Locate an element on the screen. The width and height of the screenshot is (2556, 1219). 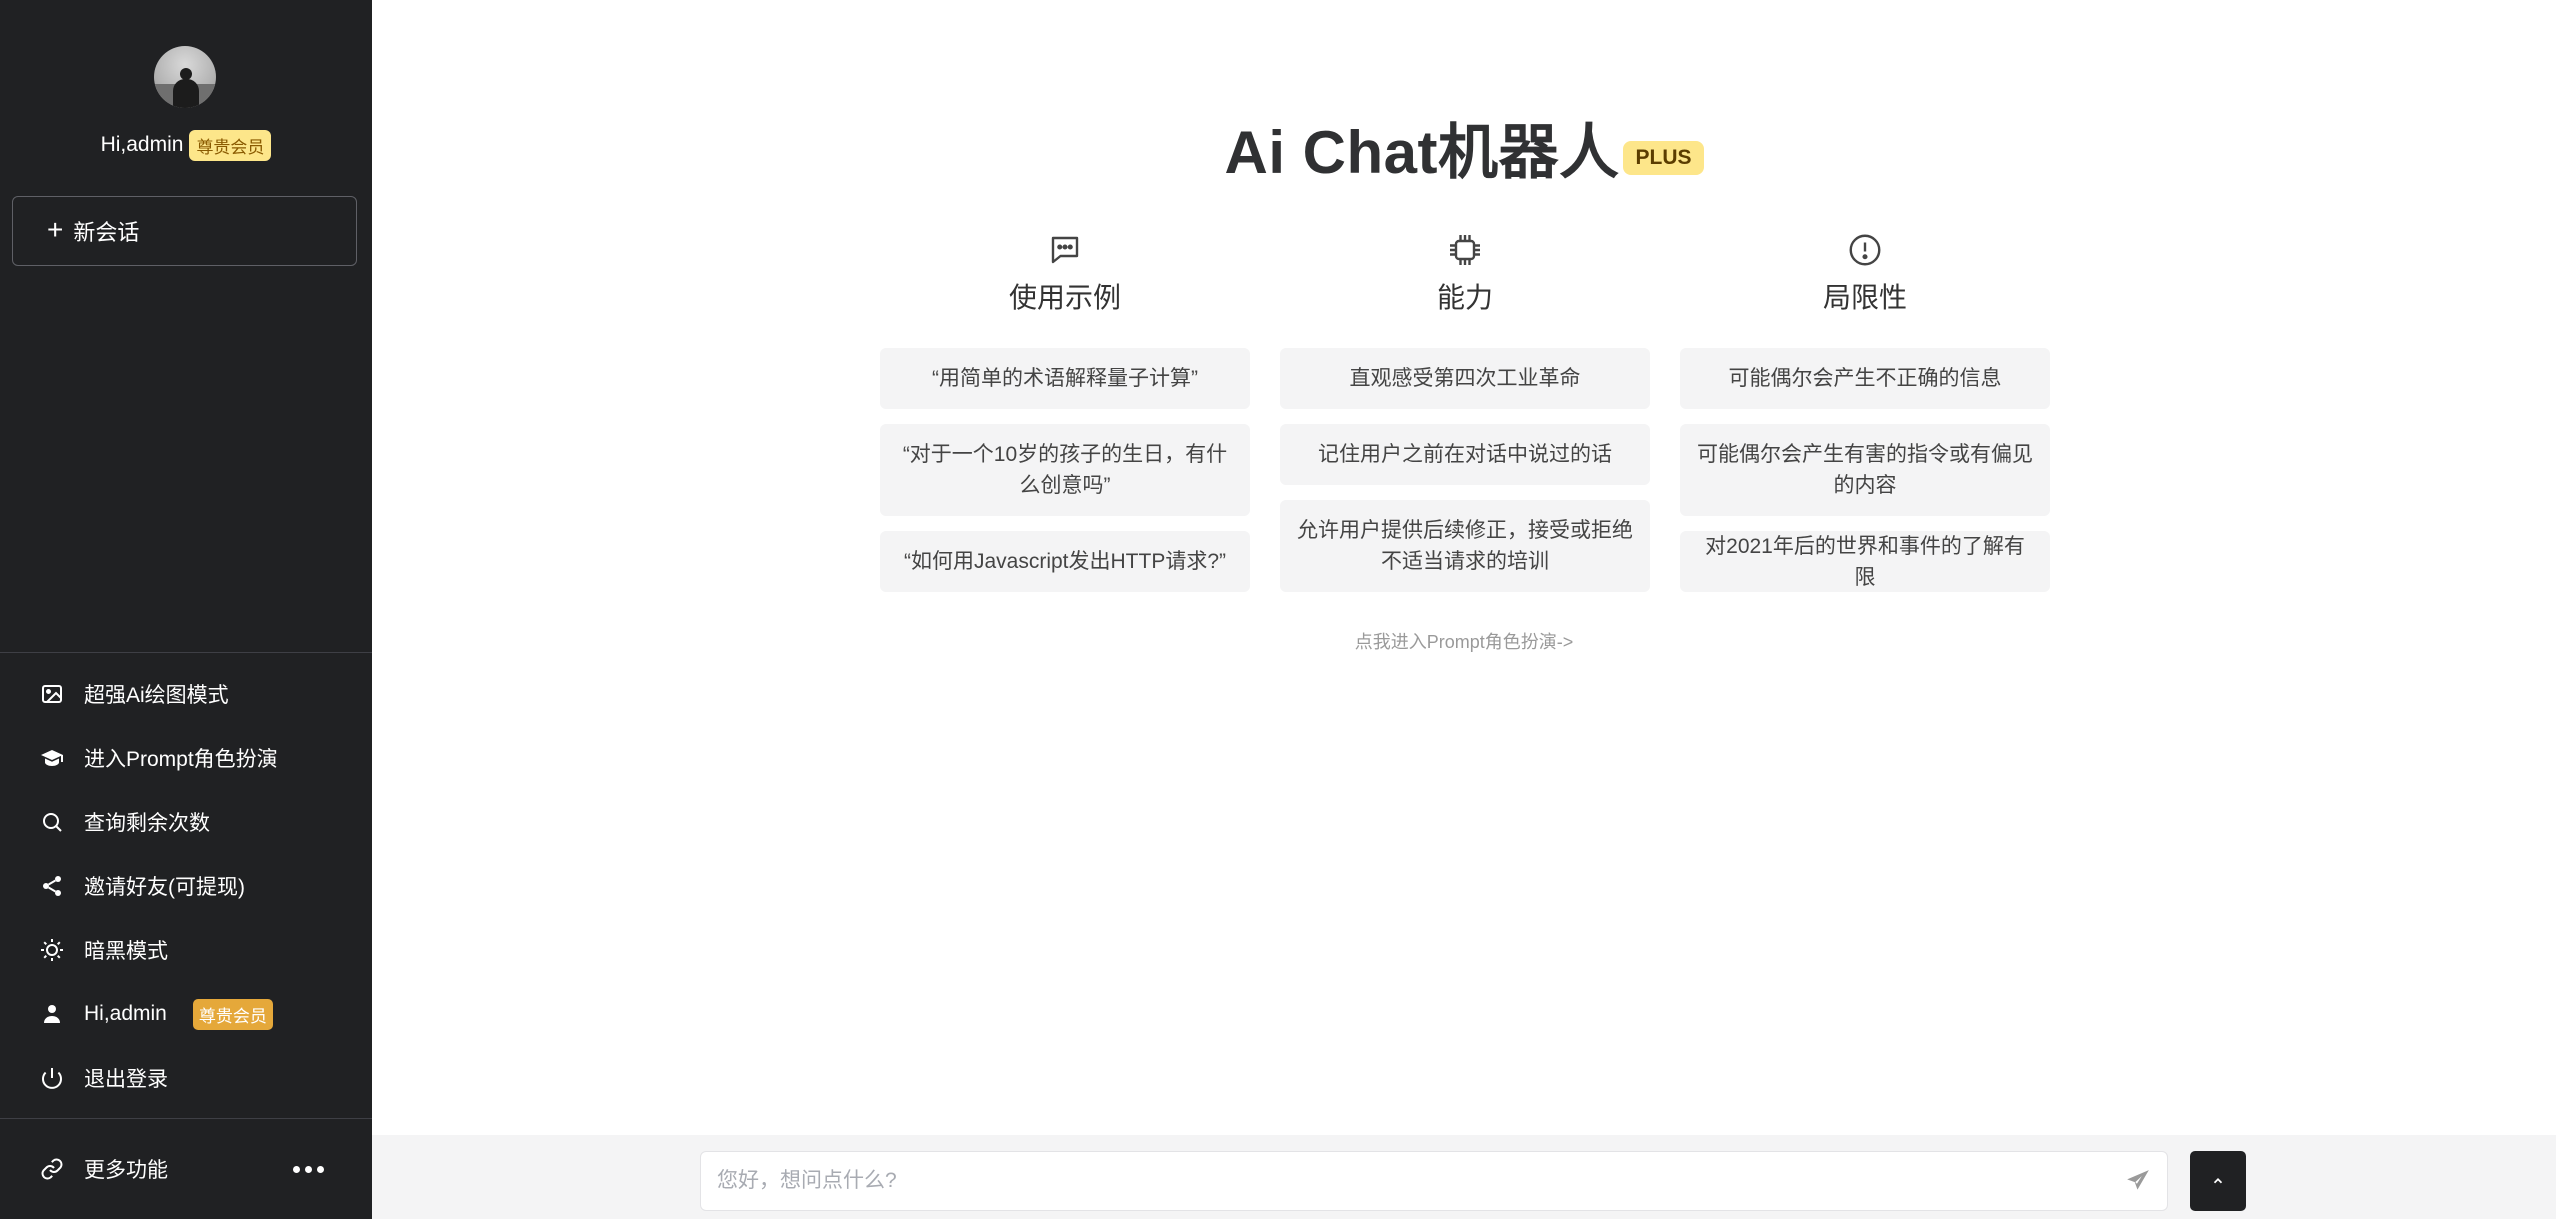
chevron-up-icon is located at coordinates (2218, 1181).